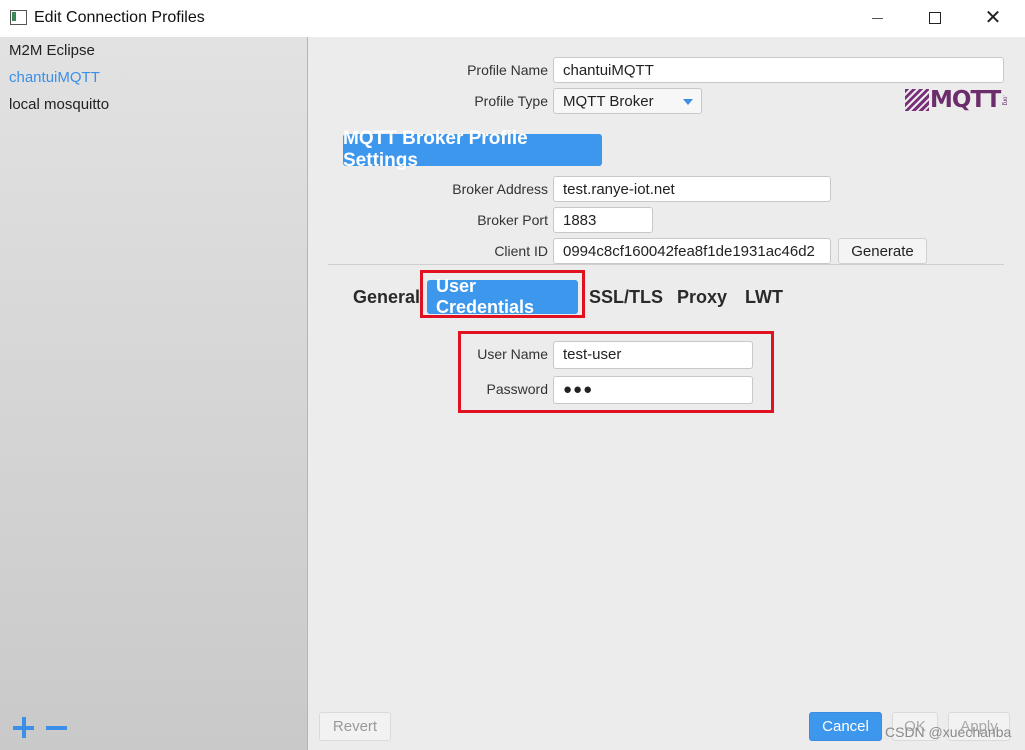  What do you see at coordinates (882, 251) in the screenshot?
I see `generate-client-id-button: Generate` at bounding box center [882, 251].